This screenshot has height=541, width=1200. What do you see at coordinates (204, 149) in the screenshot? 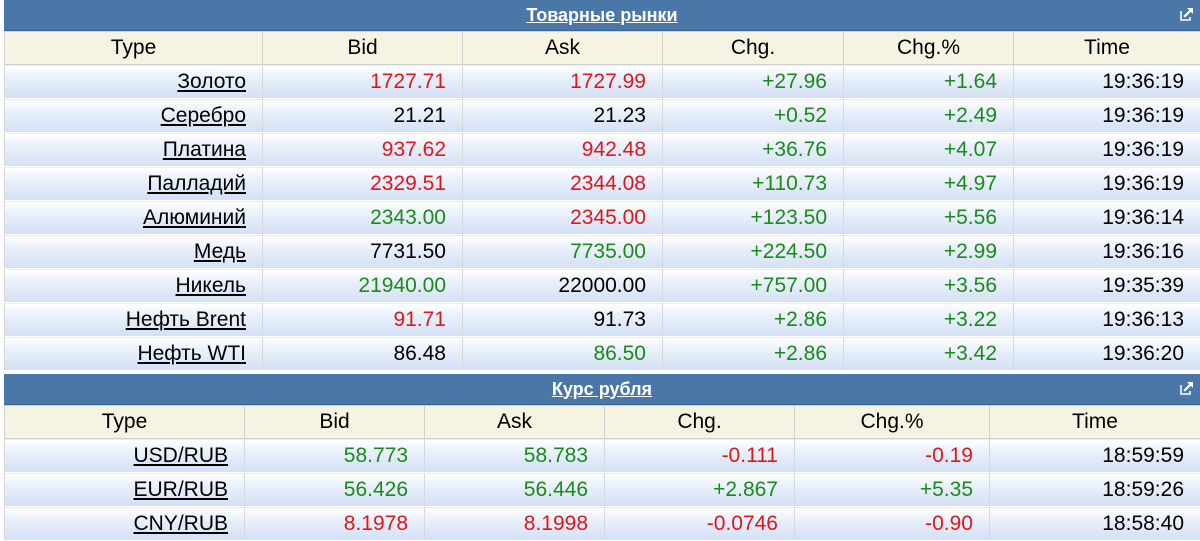
I see `instrument-link: Платина` at bounding box center [204, 149].